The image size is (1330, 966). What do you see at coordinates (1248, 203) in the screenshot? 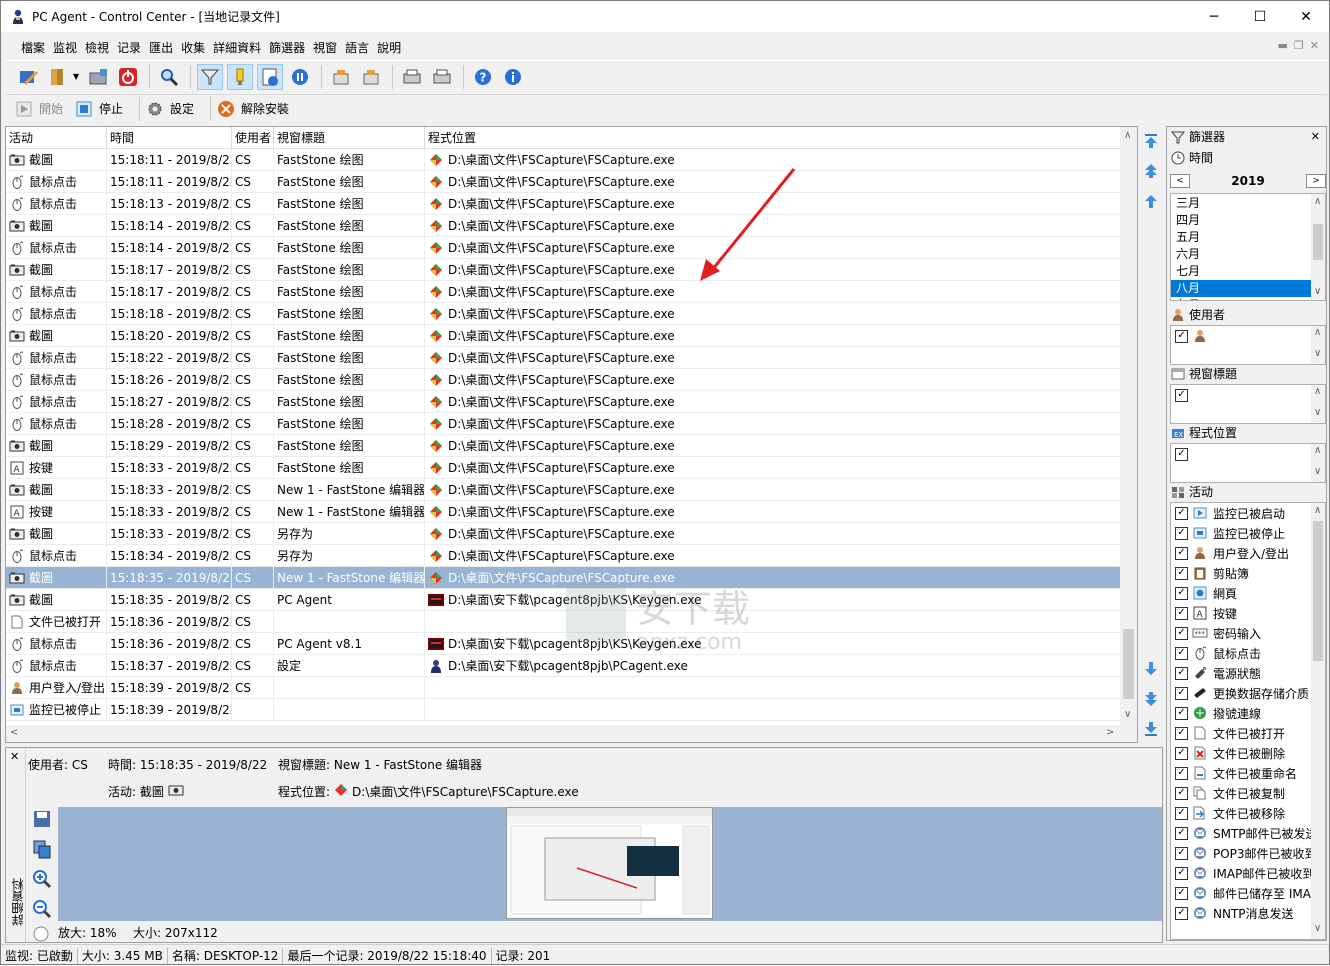
I see `month-item: 三月` at bounding box center [1248, 203].